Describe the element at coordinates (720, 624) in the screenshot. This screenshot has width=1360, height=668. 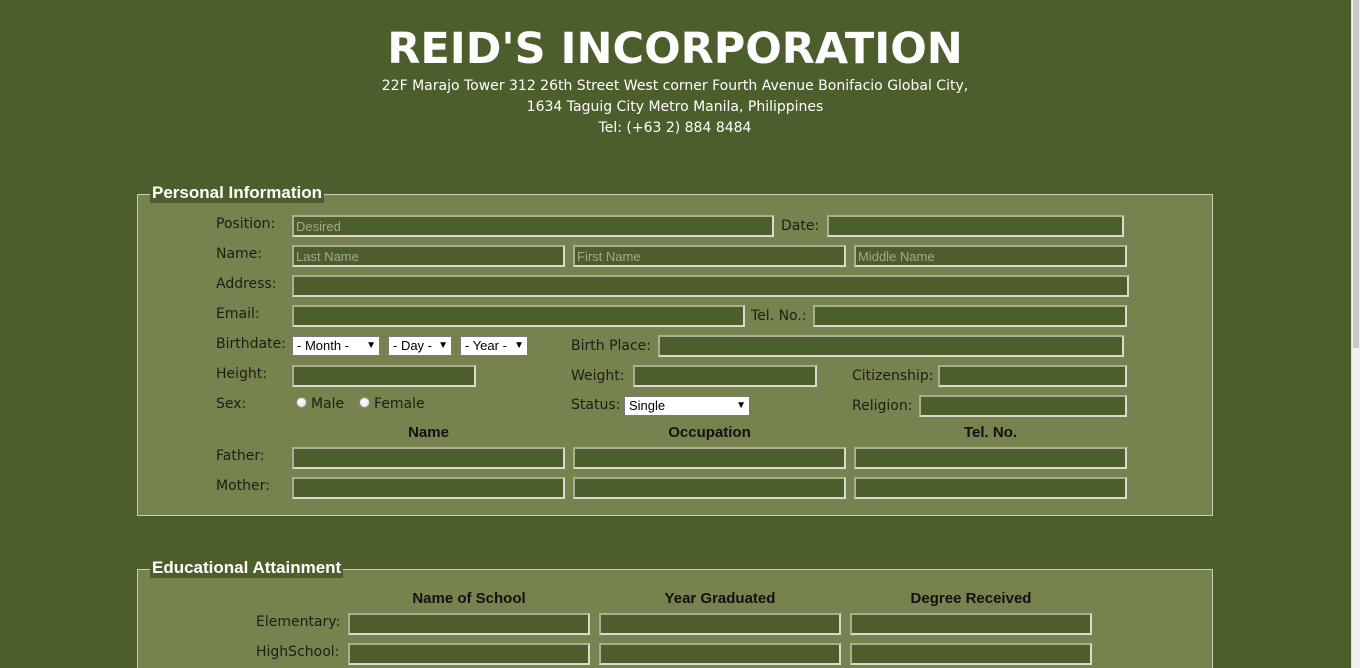
I see `elementary-year-input` at that location.